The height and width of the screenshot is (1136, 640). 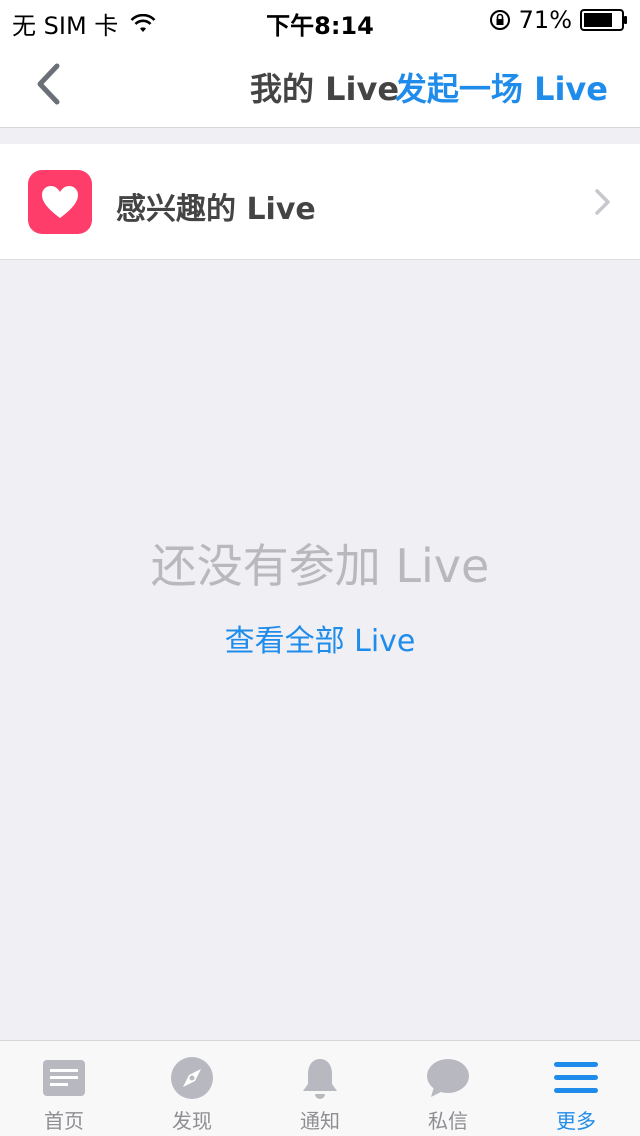 What do you see at coordinates (448, 1121) in the screenshot?
I see `tab-label-messages: 私信` at bounding box center [448, 1121].